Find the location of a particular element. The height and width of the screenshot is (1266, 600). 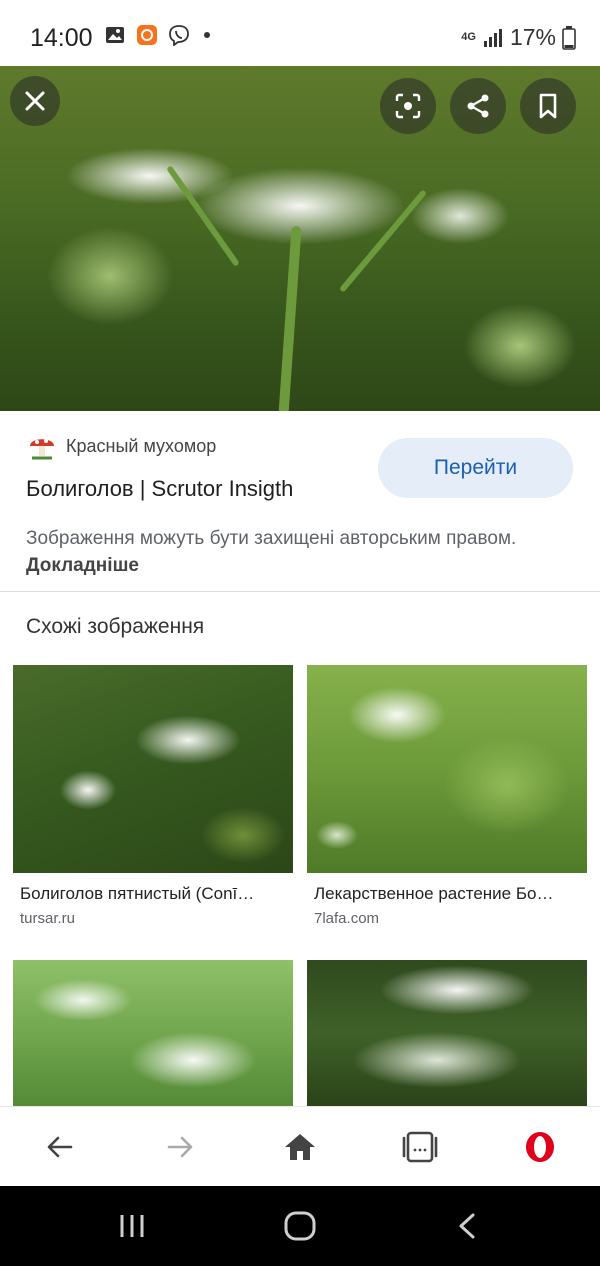

learn-more-link: Докладніше is located at coordinates (82, 565).